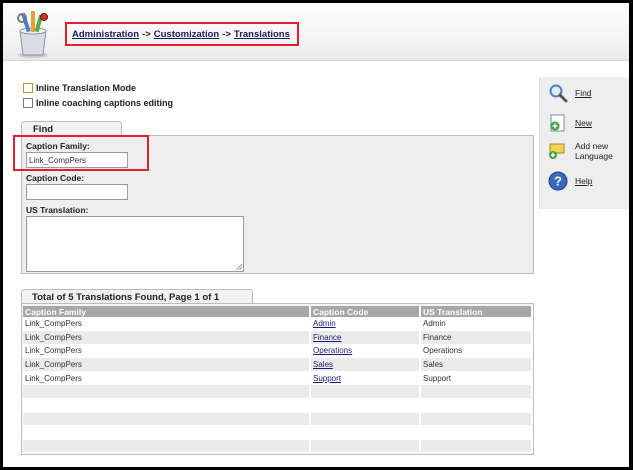  I want to click on caption-code-link: Sales, so click(323, 364).